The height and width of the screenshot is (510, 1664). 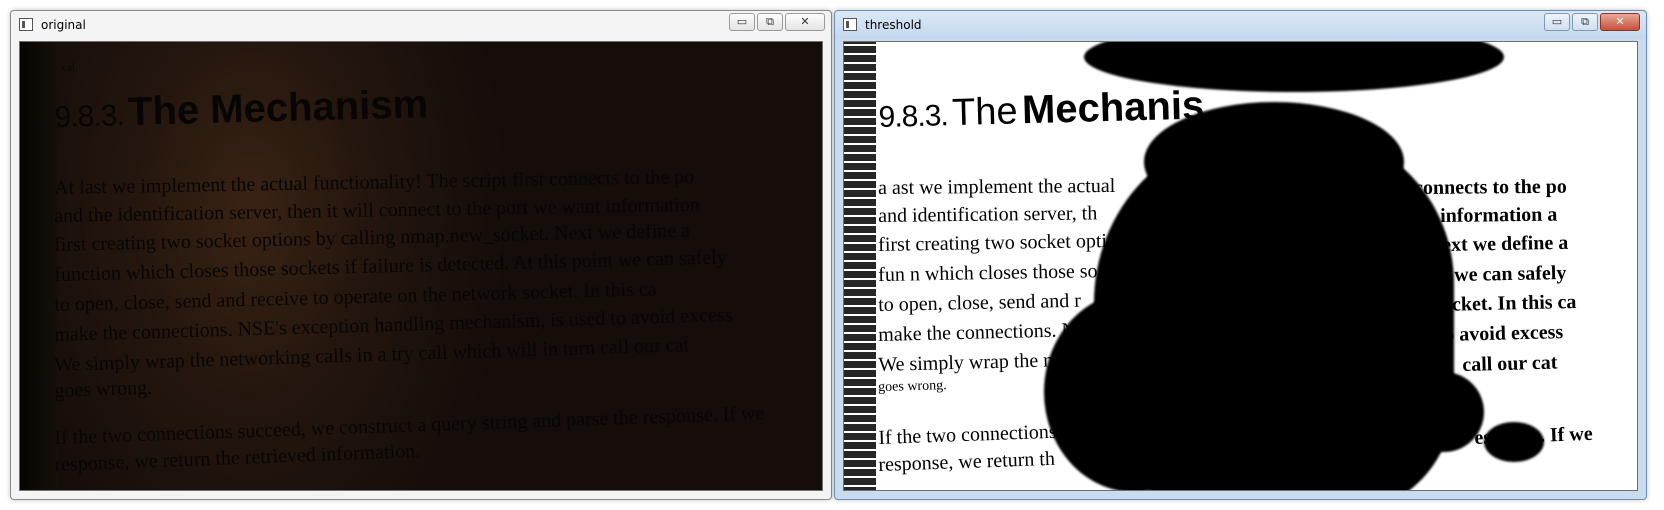 I want to click on section-heading: 9.8.3. The Mechanism, so click(x=241, y=109).